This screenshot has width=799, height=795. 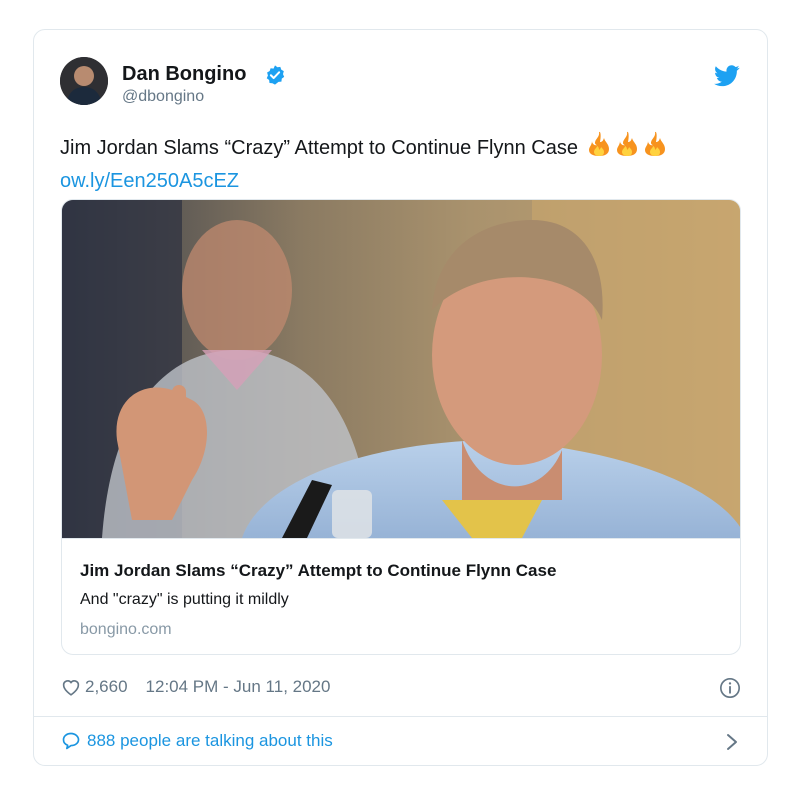 I want to click on chevron-right-icon, so click(x=732, y=742).